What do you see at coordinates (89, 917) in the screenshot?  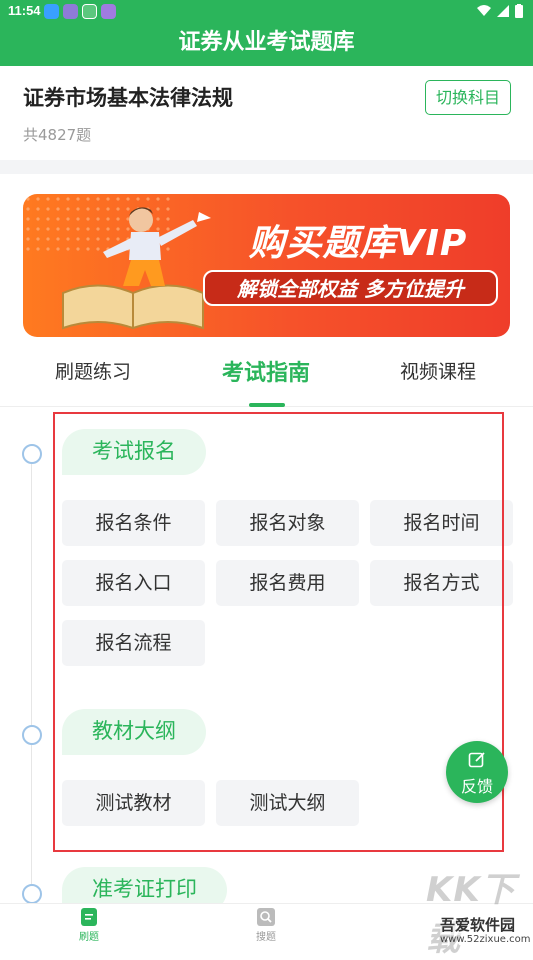 I see `document-icon` at bounding box center [89, 917].